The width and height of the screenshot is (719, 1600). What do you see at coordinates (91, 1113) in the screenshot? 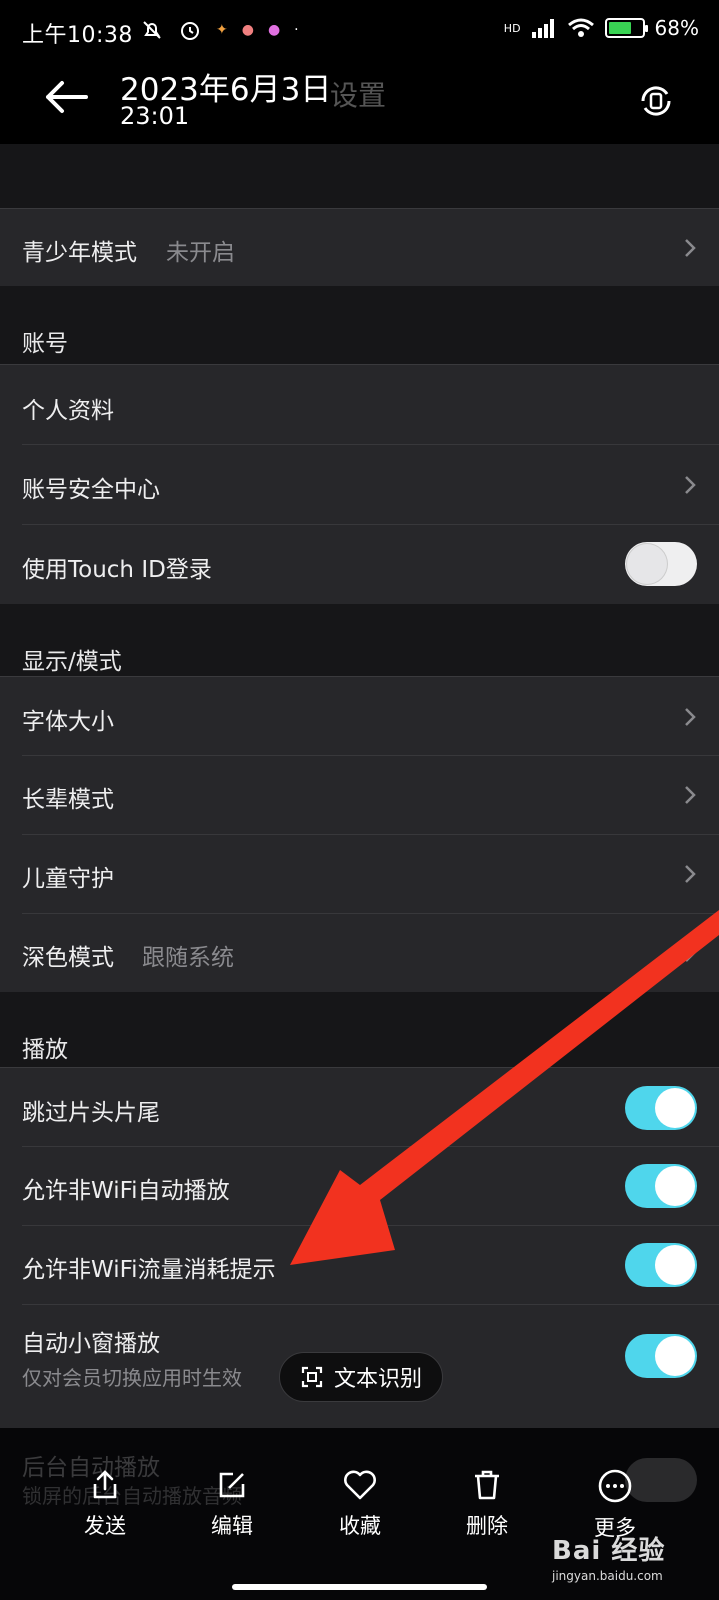
I see `skip-intro-label: 跳过片头片尾` at bounding box center [91, 1113].